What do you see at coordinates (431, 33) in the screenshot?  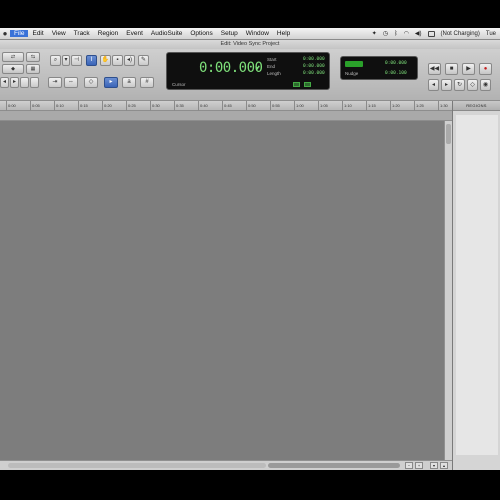 I see `battery-icon` at bounding box center [431, 33].